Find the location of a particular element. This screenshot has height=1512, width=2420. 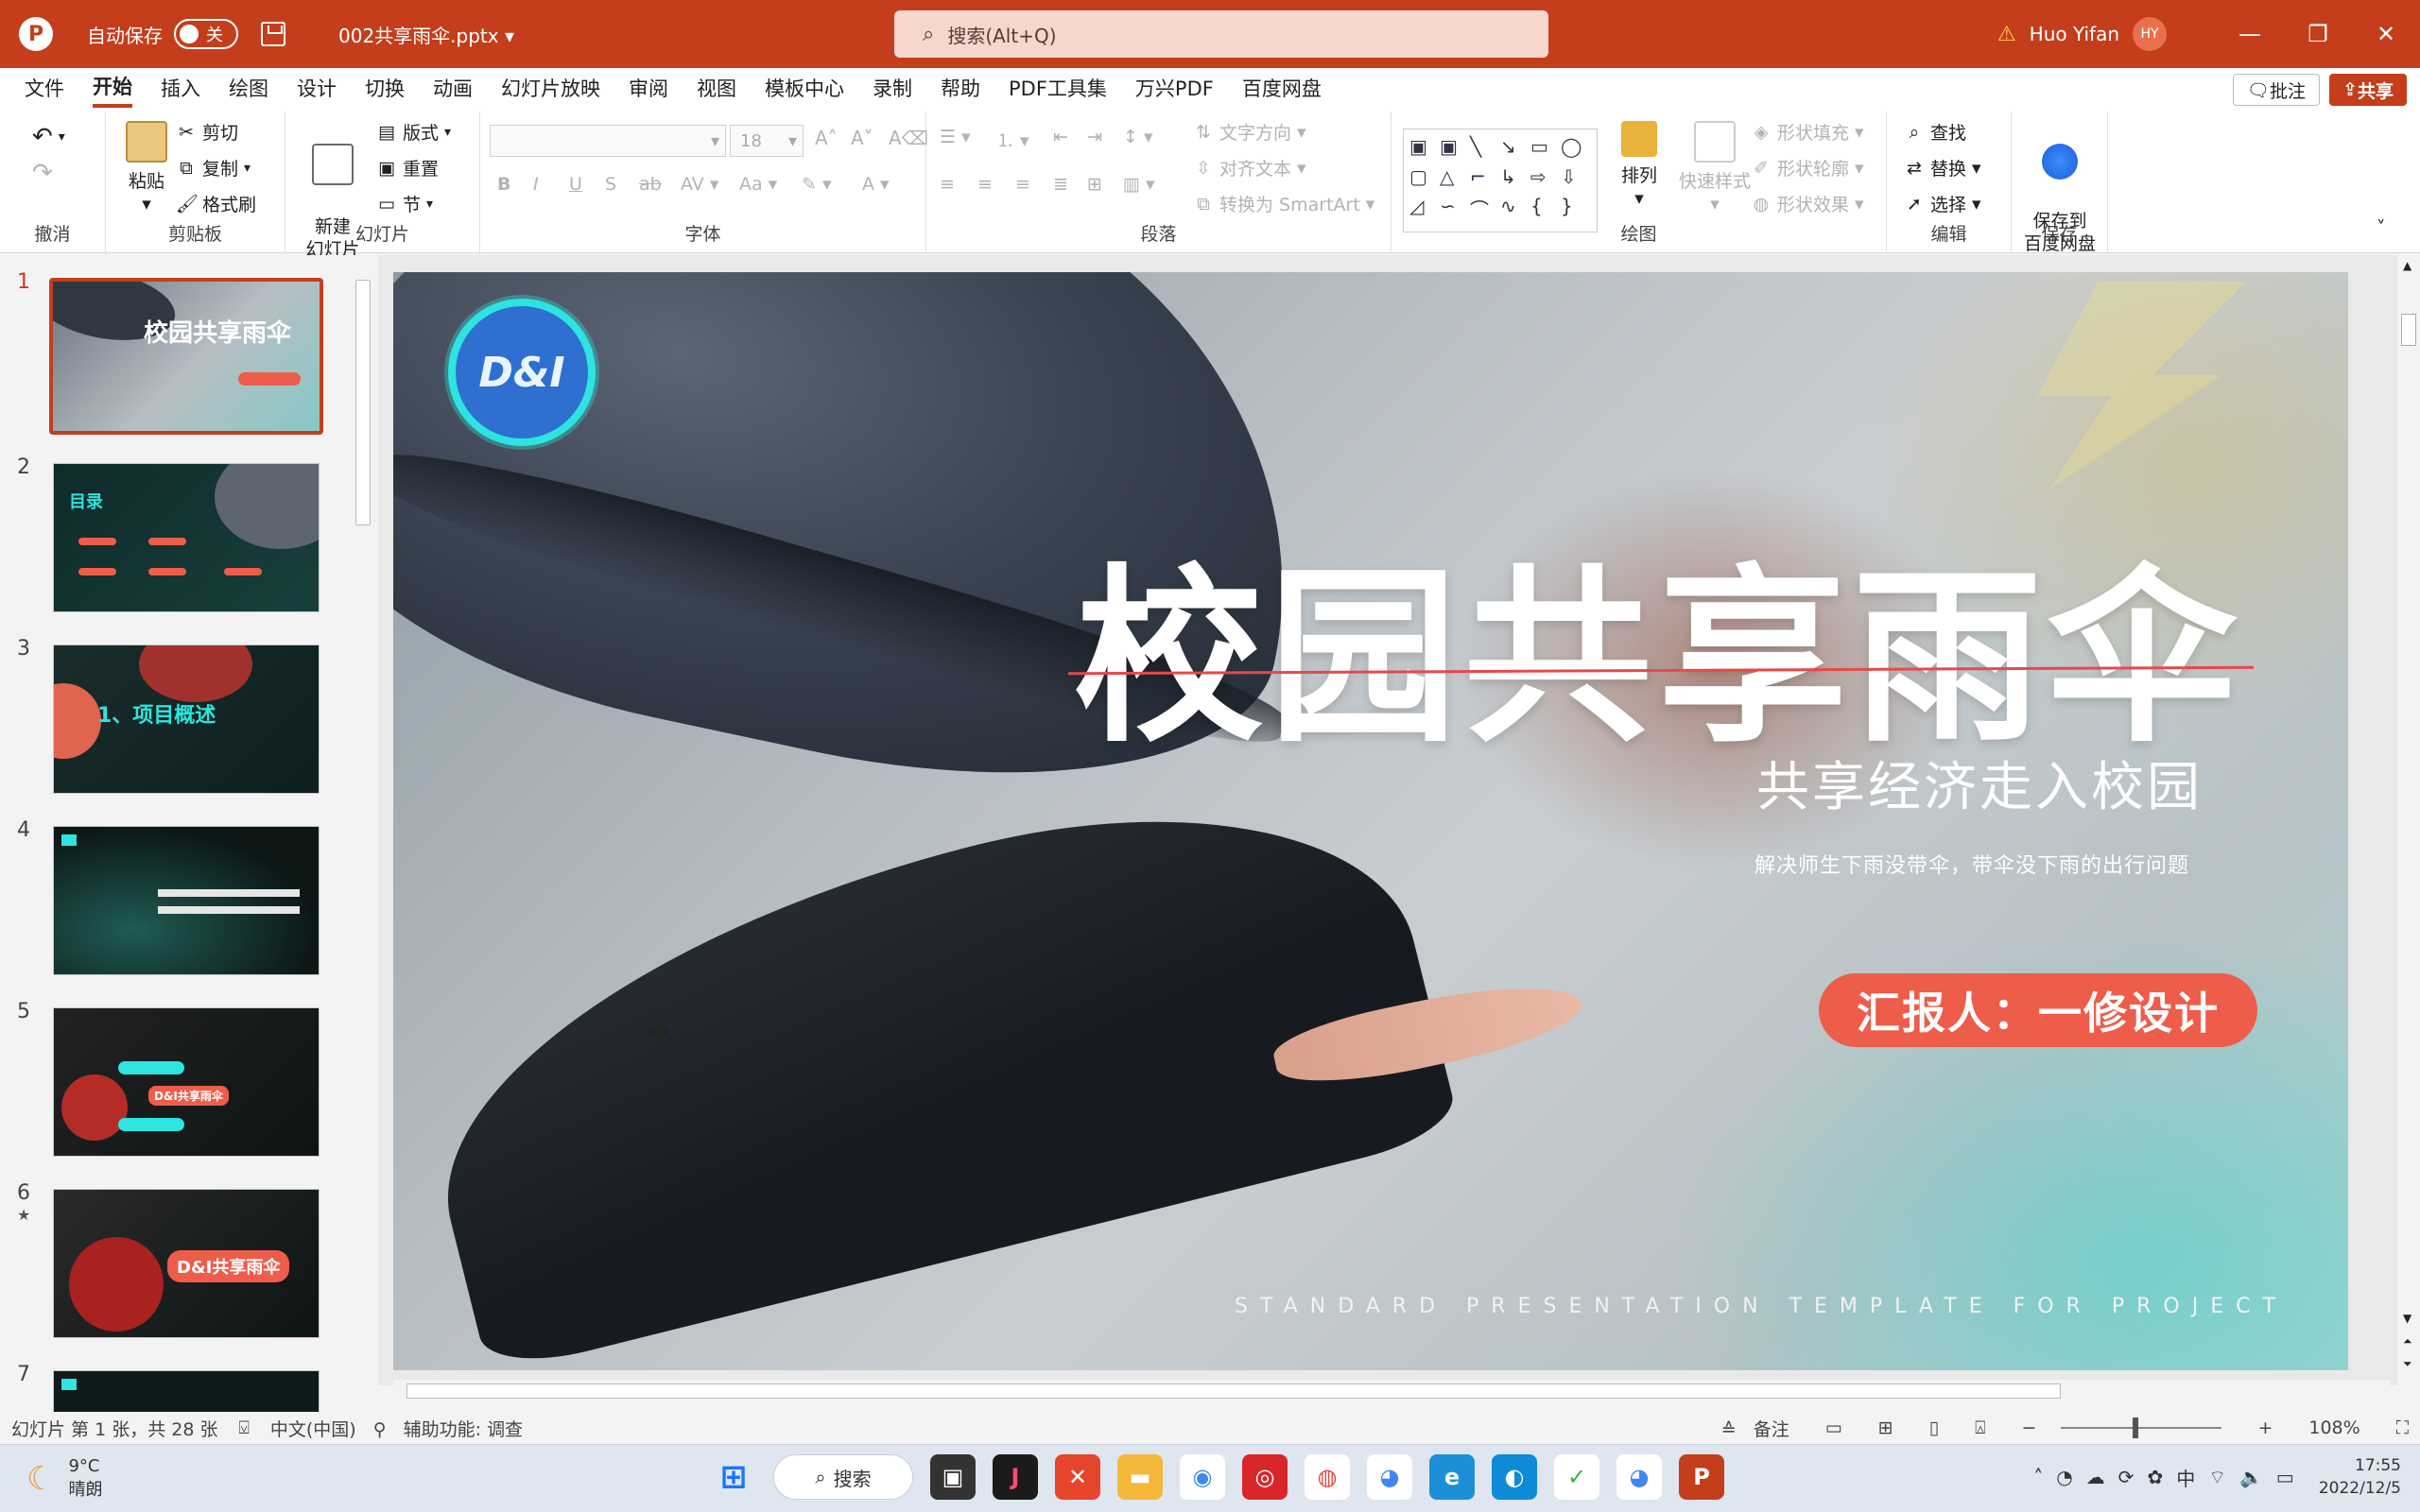

file-name: 002共享雨伞.pptx ▾ is located at coordinates (426, 34).